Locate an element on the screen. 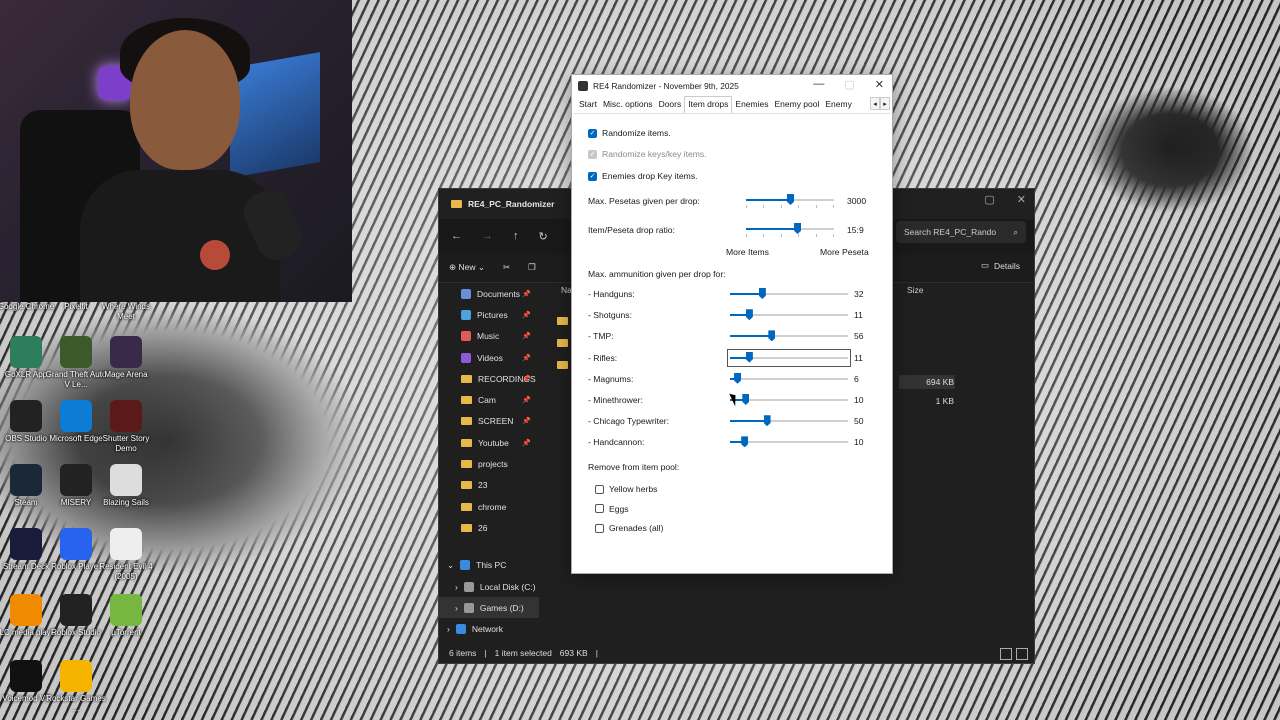 The width and height of the screenshot is (1280, 720). remove-checkbox-row: Grenades (all) is located at coordinates (629, 528).